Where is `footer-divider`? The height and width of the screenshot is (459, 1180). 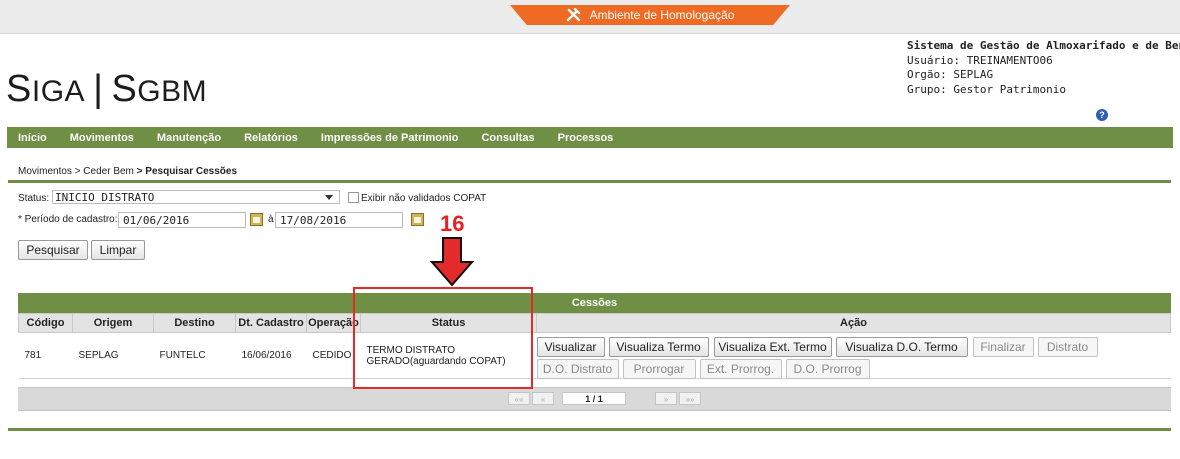
footer-divider is located at coordinates (589, 429).